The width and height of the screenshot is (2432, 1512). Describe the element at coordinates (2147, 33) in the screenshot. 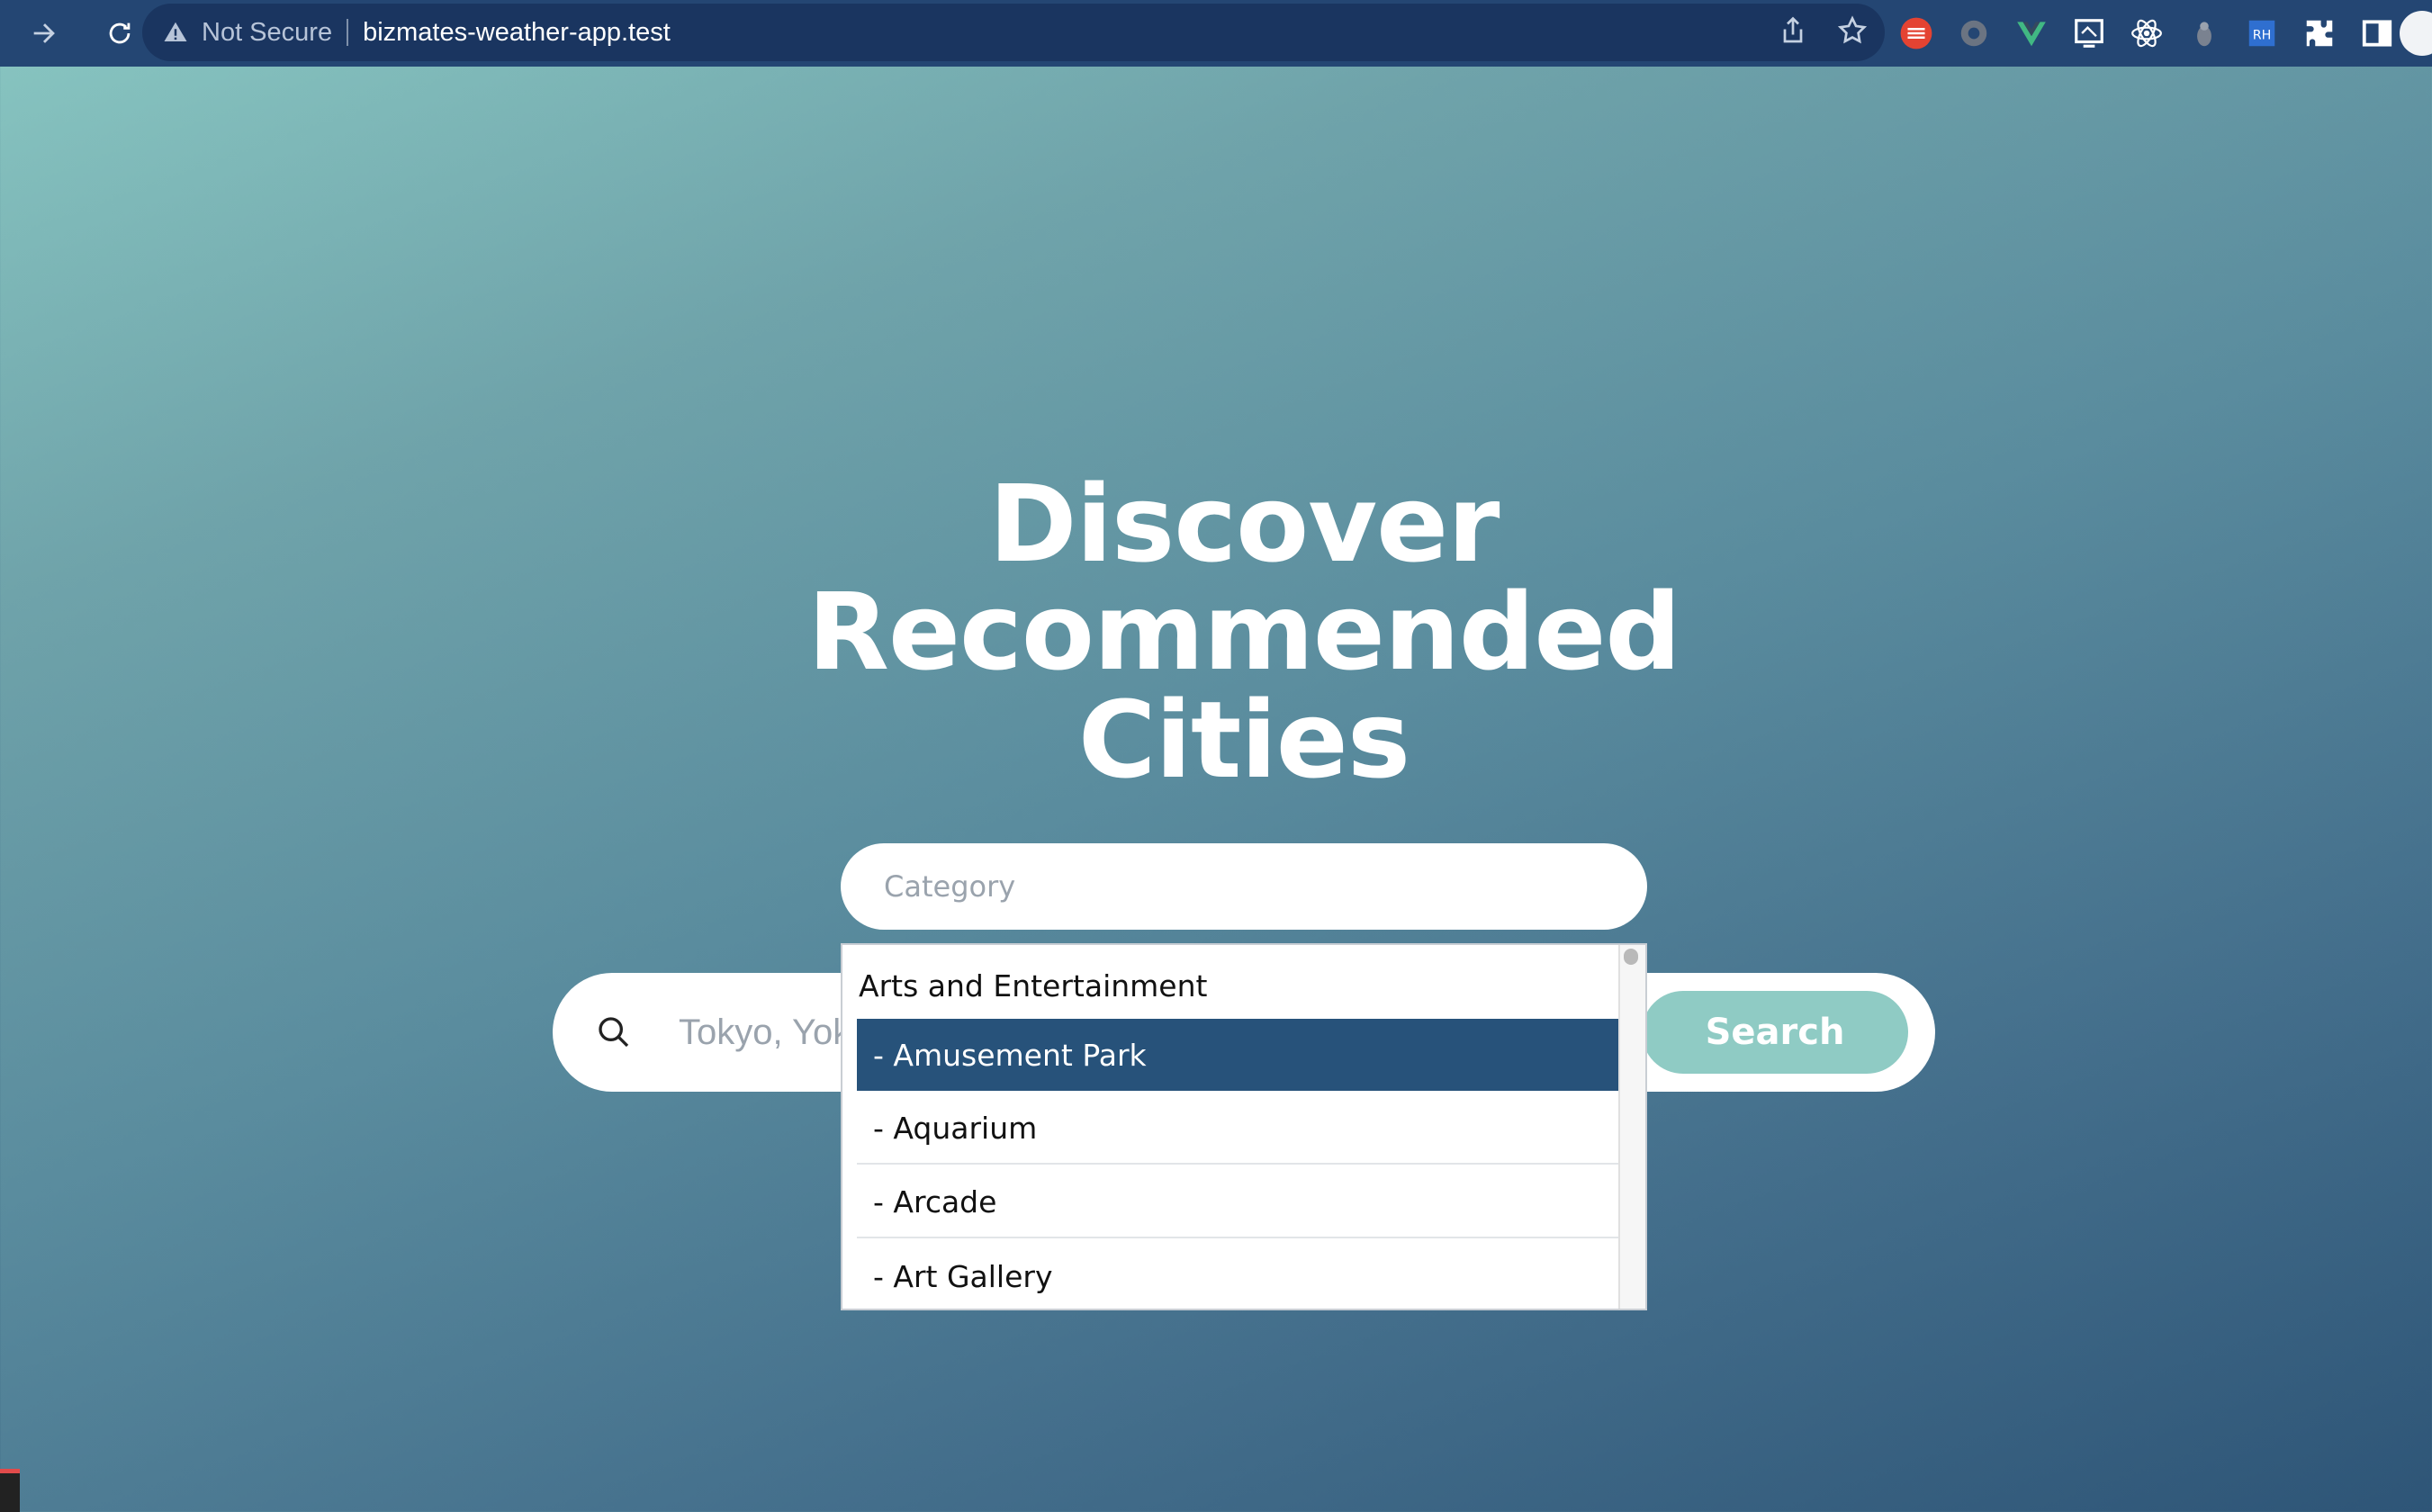

I see `extension-react-devtools-icon` at that location.